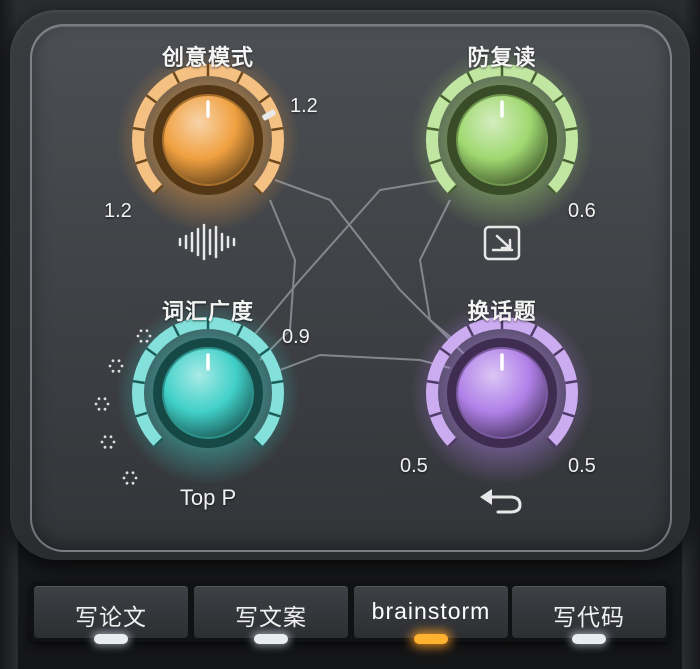 This screenshot has height=669, width=700. I want to click on knob-topic-change, so click(502, 393).